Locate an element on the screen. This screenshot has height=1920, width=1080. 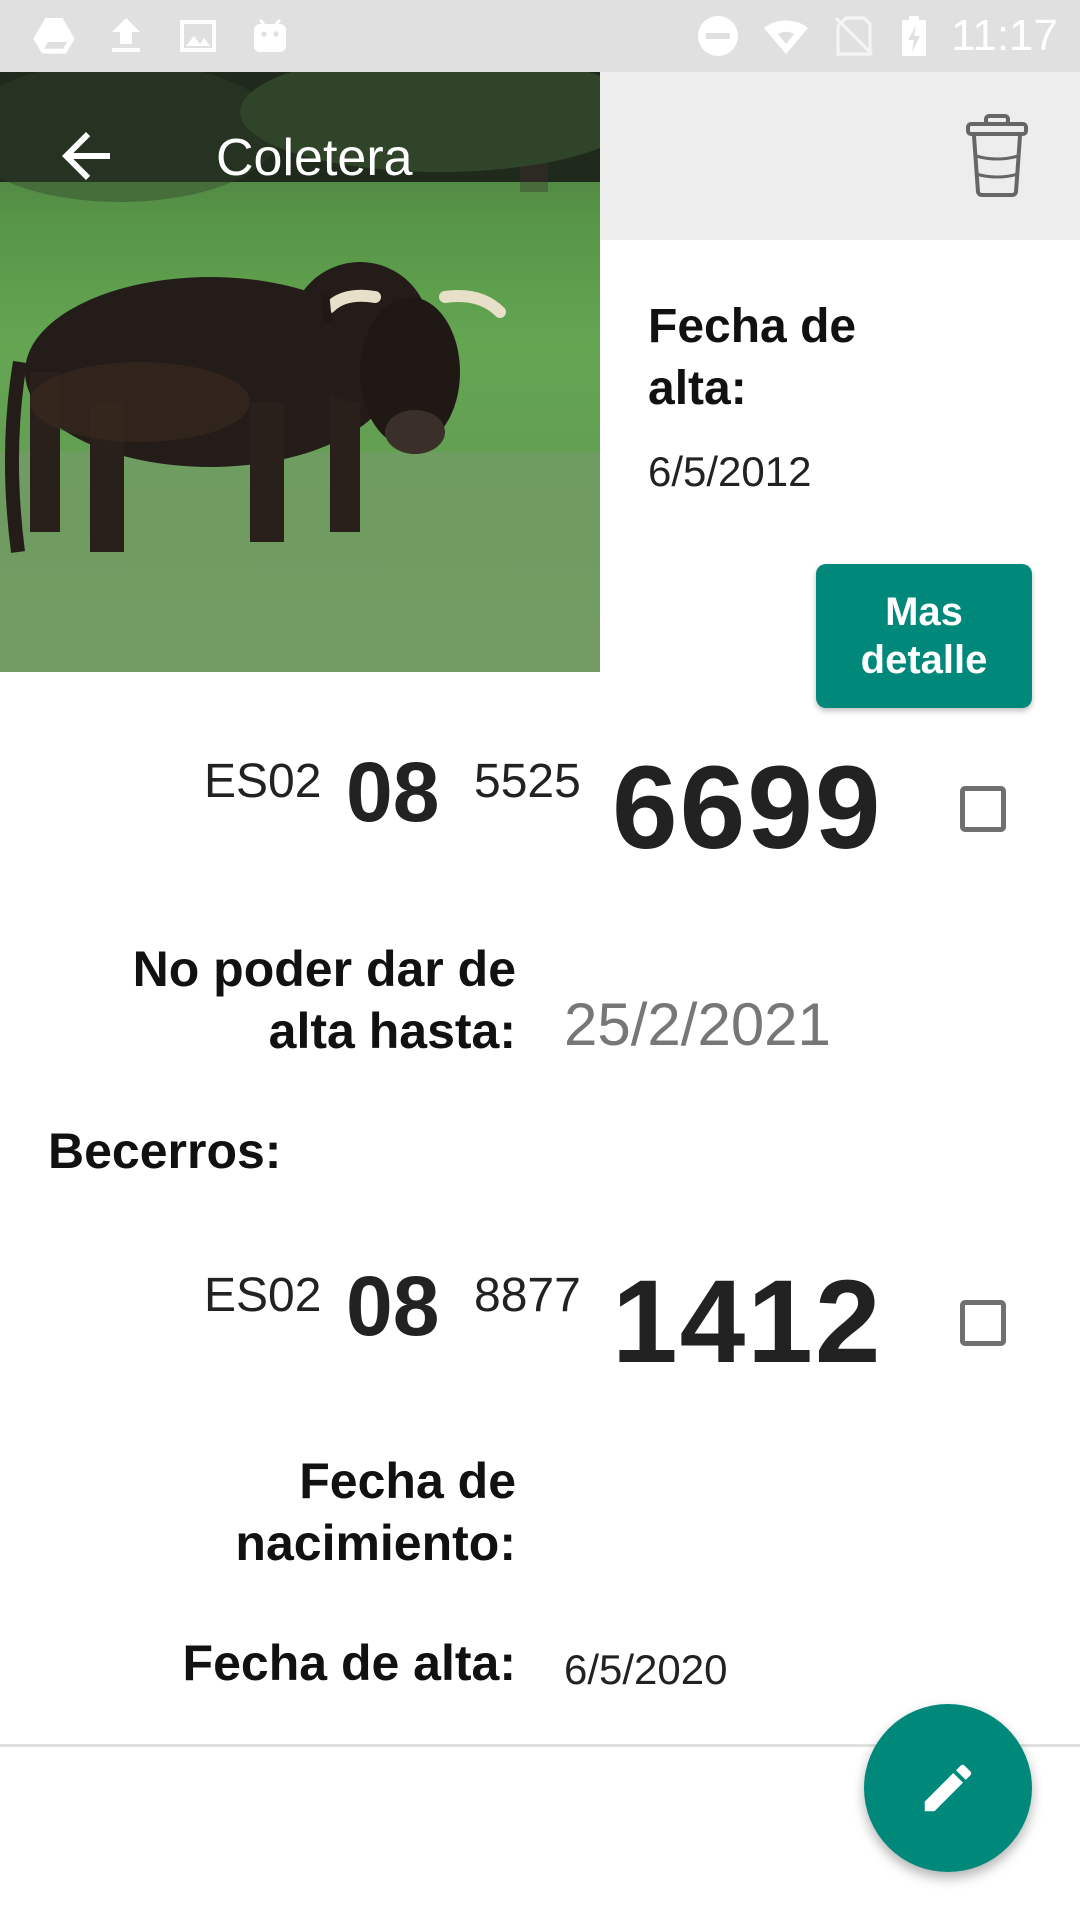
status-time: 11:17 is located at coordinates (1004, 35).